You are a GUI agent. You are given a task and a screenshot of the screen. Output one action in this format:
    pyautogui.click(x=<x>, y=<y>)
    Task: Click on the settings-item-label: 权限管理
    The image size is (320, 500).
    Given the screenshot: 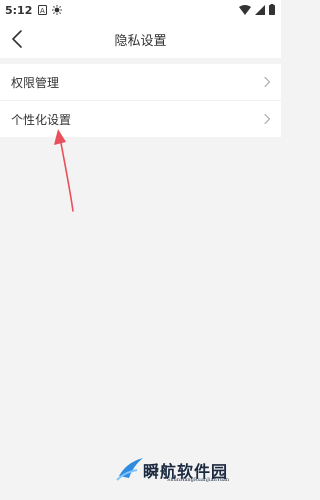 What is the action you would take?
    pyautogui.click(x=35, y=82)
    